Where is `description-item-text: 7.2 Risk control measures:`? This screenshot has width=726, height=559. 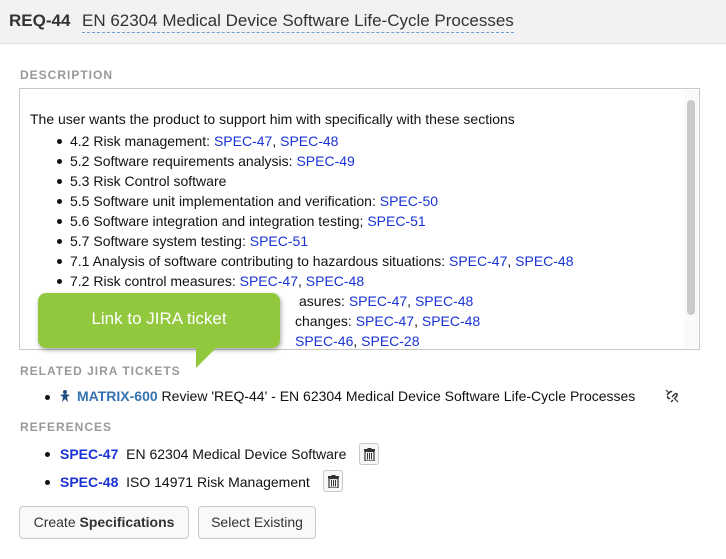
description-item-text: 7.2 Risk control measures: is located at coordinates (155, 281).